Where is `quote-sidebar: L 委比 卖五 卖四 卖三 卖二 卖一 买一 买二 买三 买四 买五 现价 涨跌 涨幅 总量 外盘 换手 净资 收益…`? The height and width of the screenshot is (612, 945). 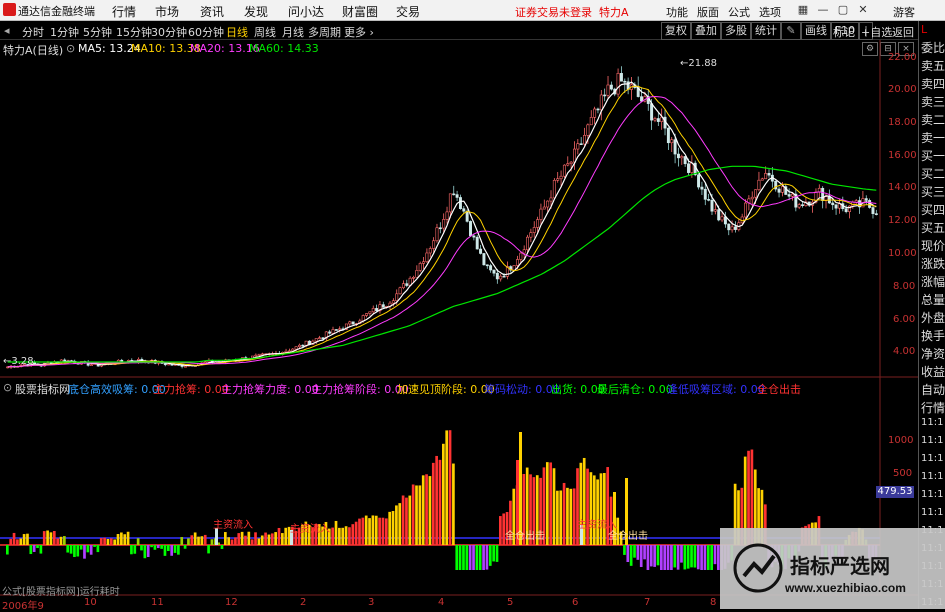
quote-sidebar: L 委比 卖五 卖四 卖三 卖二 卖一 买一 买二 买三 买四 买五 现价 涨跌 涨幅 总量 外盘 换手 净资 收益… is located at coordinates (931, 315).